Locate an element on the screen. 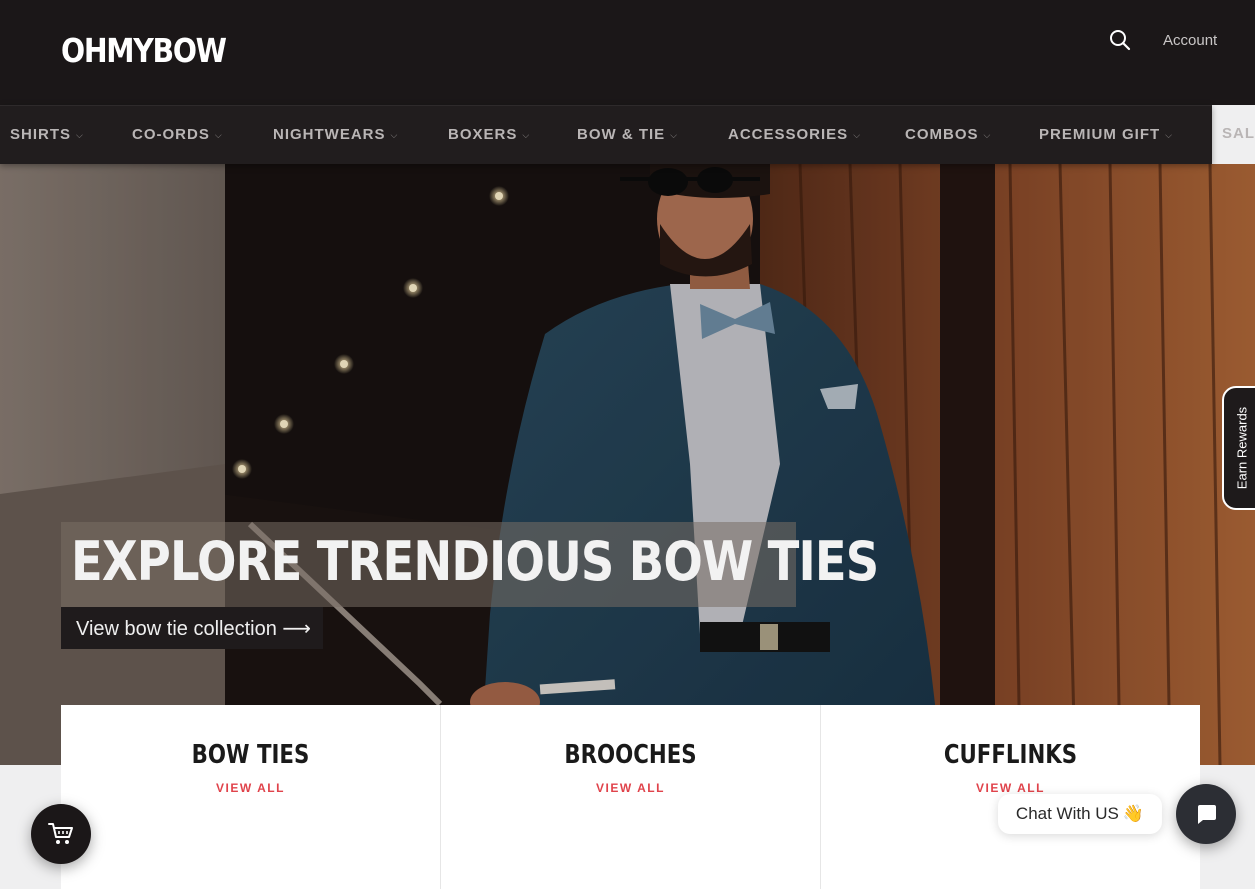 The width and height of the screenshot is (1255, 889). chat-icon is located at coordinates (1207, 814).